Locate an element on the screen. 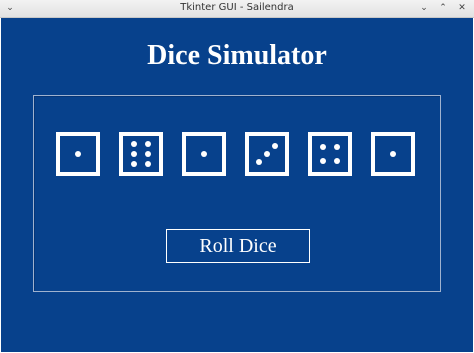  die-2-icon is located at coordinates (141, 154).